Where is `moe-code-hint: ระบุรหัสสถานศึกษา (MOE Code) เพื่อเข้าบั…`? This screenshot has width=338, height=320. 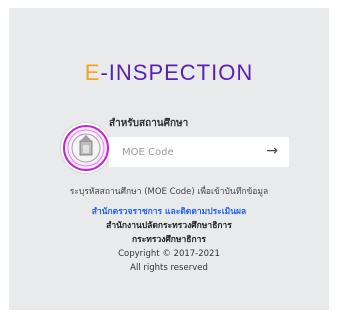
moe-code-hint: ระบุรหัสสถานศึกษา (MOE Code) เพื่อเข้าบั… is located at coordinates (169, 192).